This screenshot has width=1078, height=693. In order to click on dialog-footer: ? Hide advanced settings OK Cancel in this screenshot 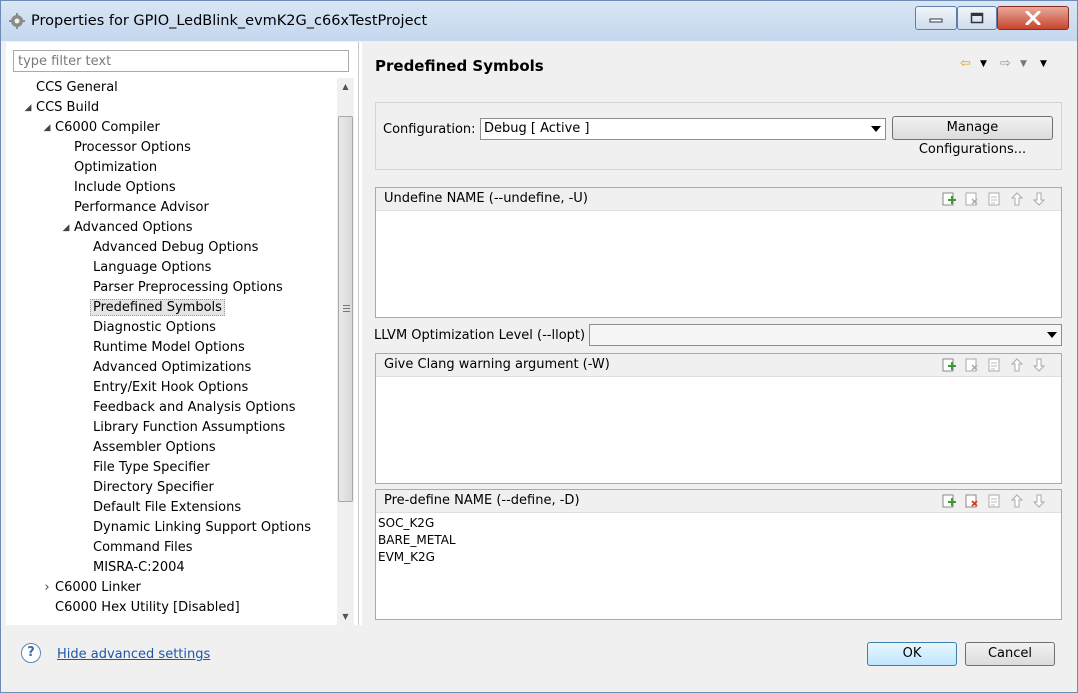, I will do `click(539, 658)`.